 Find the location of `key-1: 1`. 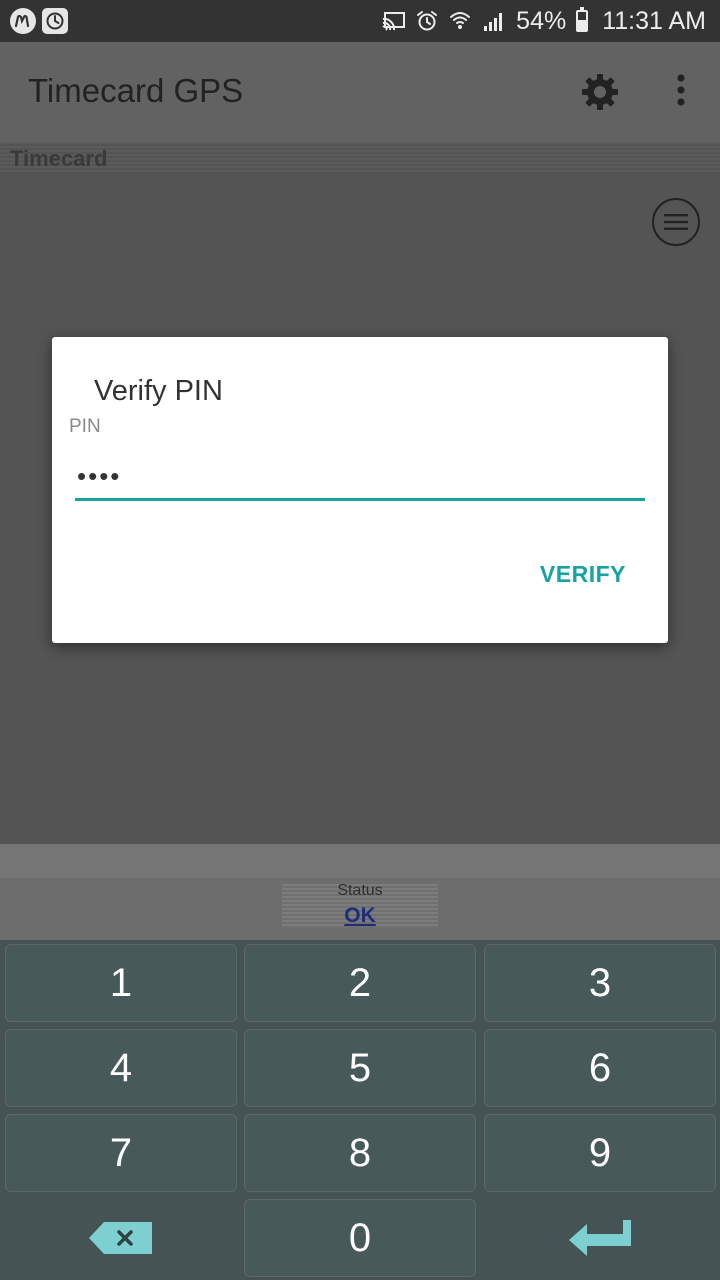

key-1: 1 is located at coordinates (121, 983).